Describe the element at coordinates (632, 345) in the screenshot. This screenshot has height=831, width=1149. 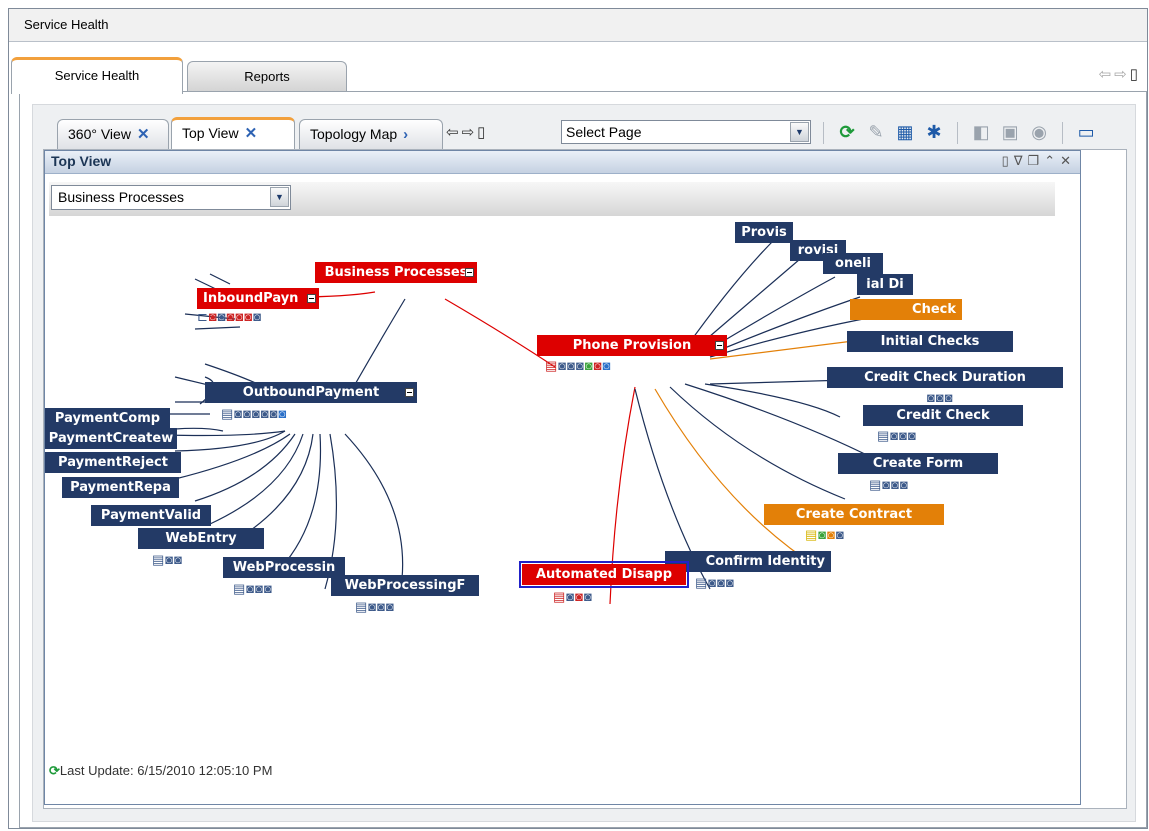
I see `node-phone-provision: Phone Provision` at that location.